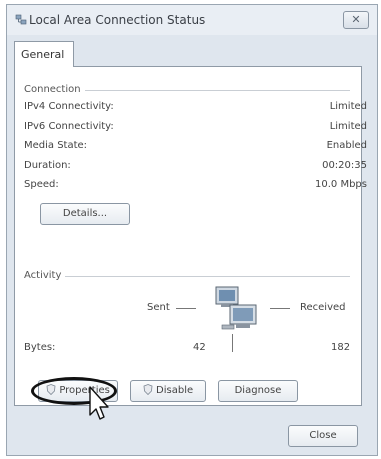  I want to click on connection-heading: Connection, so click(54, 89).